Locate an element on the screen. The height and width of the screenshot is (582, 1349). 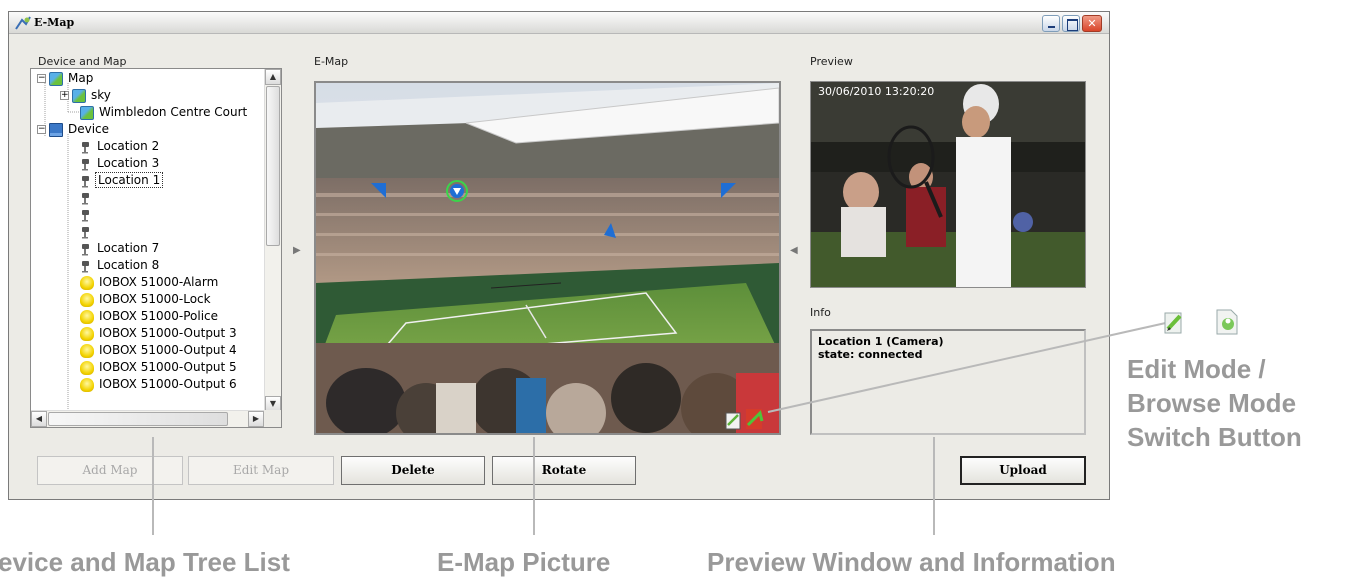
mode-switch-callout-line1: Edit Mode / is located at coordinates (1196, 369).